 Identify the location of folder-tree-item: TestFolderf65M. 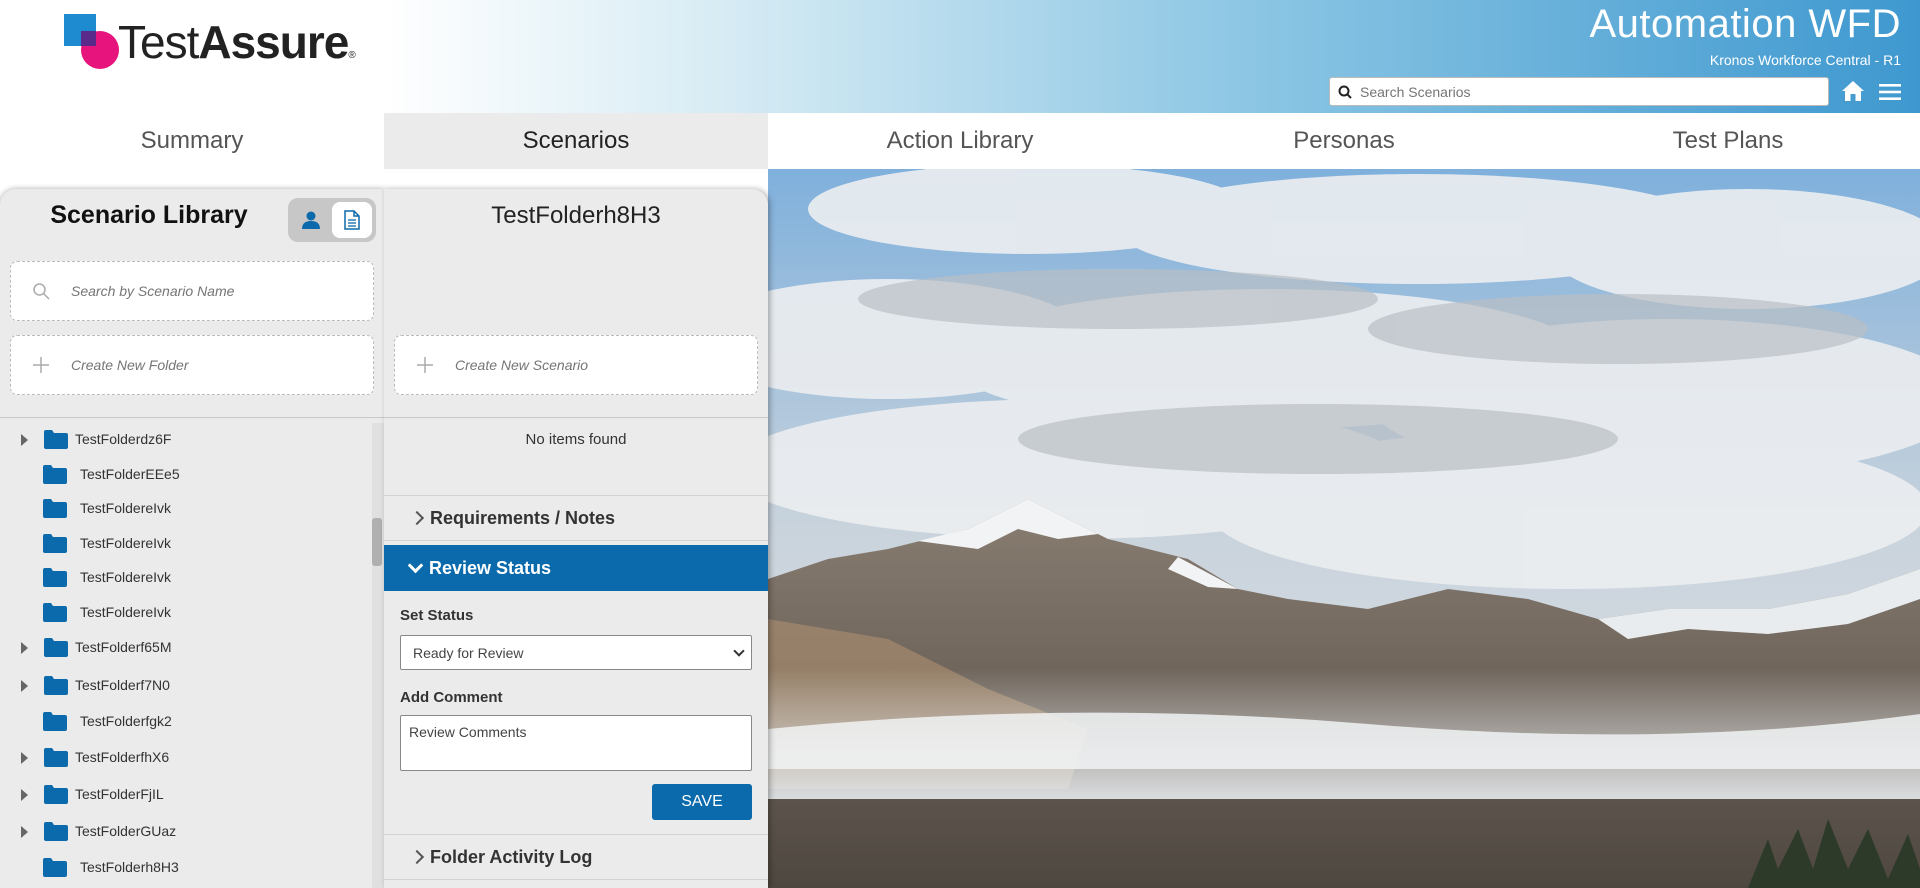
(180, 648).